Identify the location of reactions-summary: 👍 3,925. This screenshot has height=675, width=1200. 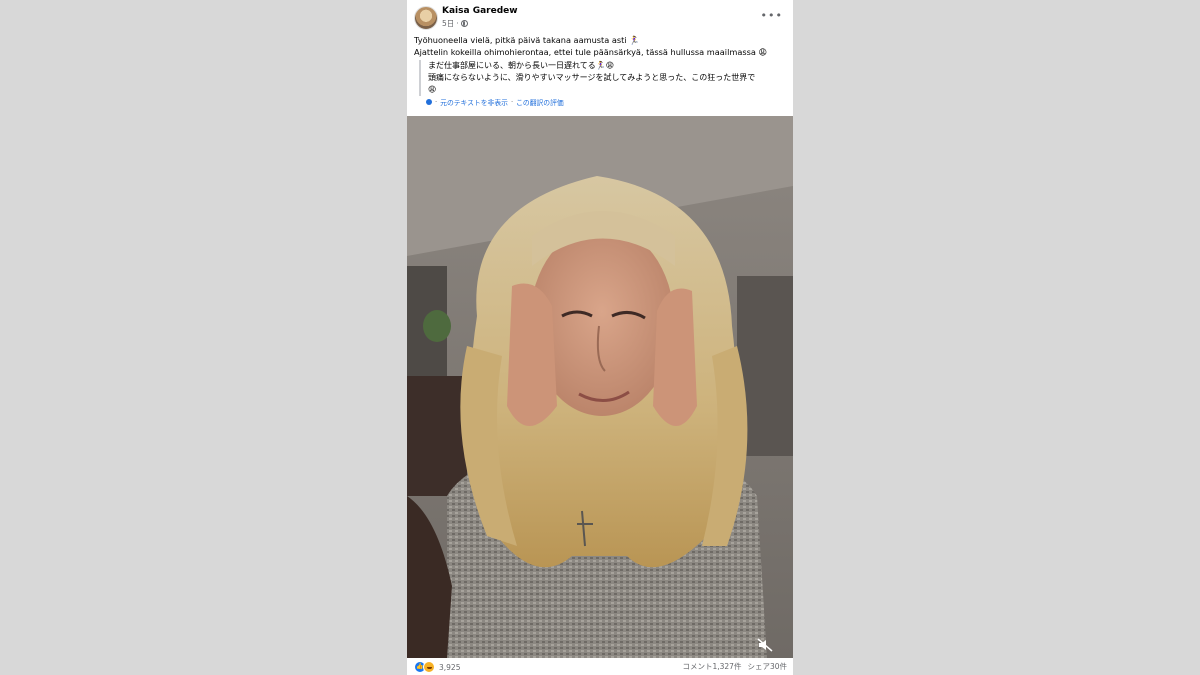
(437, 667).